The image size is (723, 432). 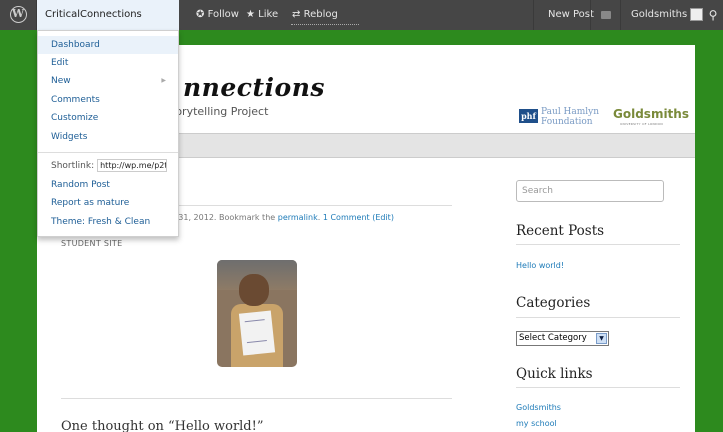 What do you see at coordinates (325, 24) in the screenshot?
I see `admin-bar-dotted-rule` at bounding box center [325, 24].